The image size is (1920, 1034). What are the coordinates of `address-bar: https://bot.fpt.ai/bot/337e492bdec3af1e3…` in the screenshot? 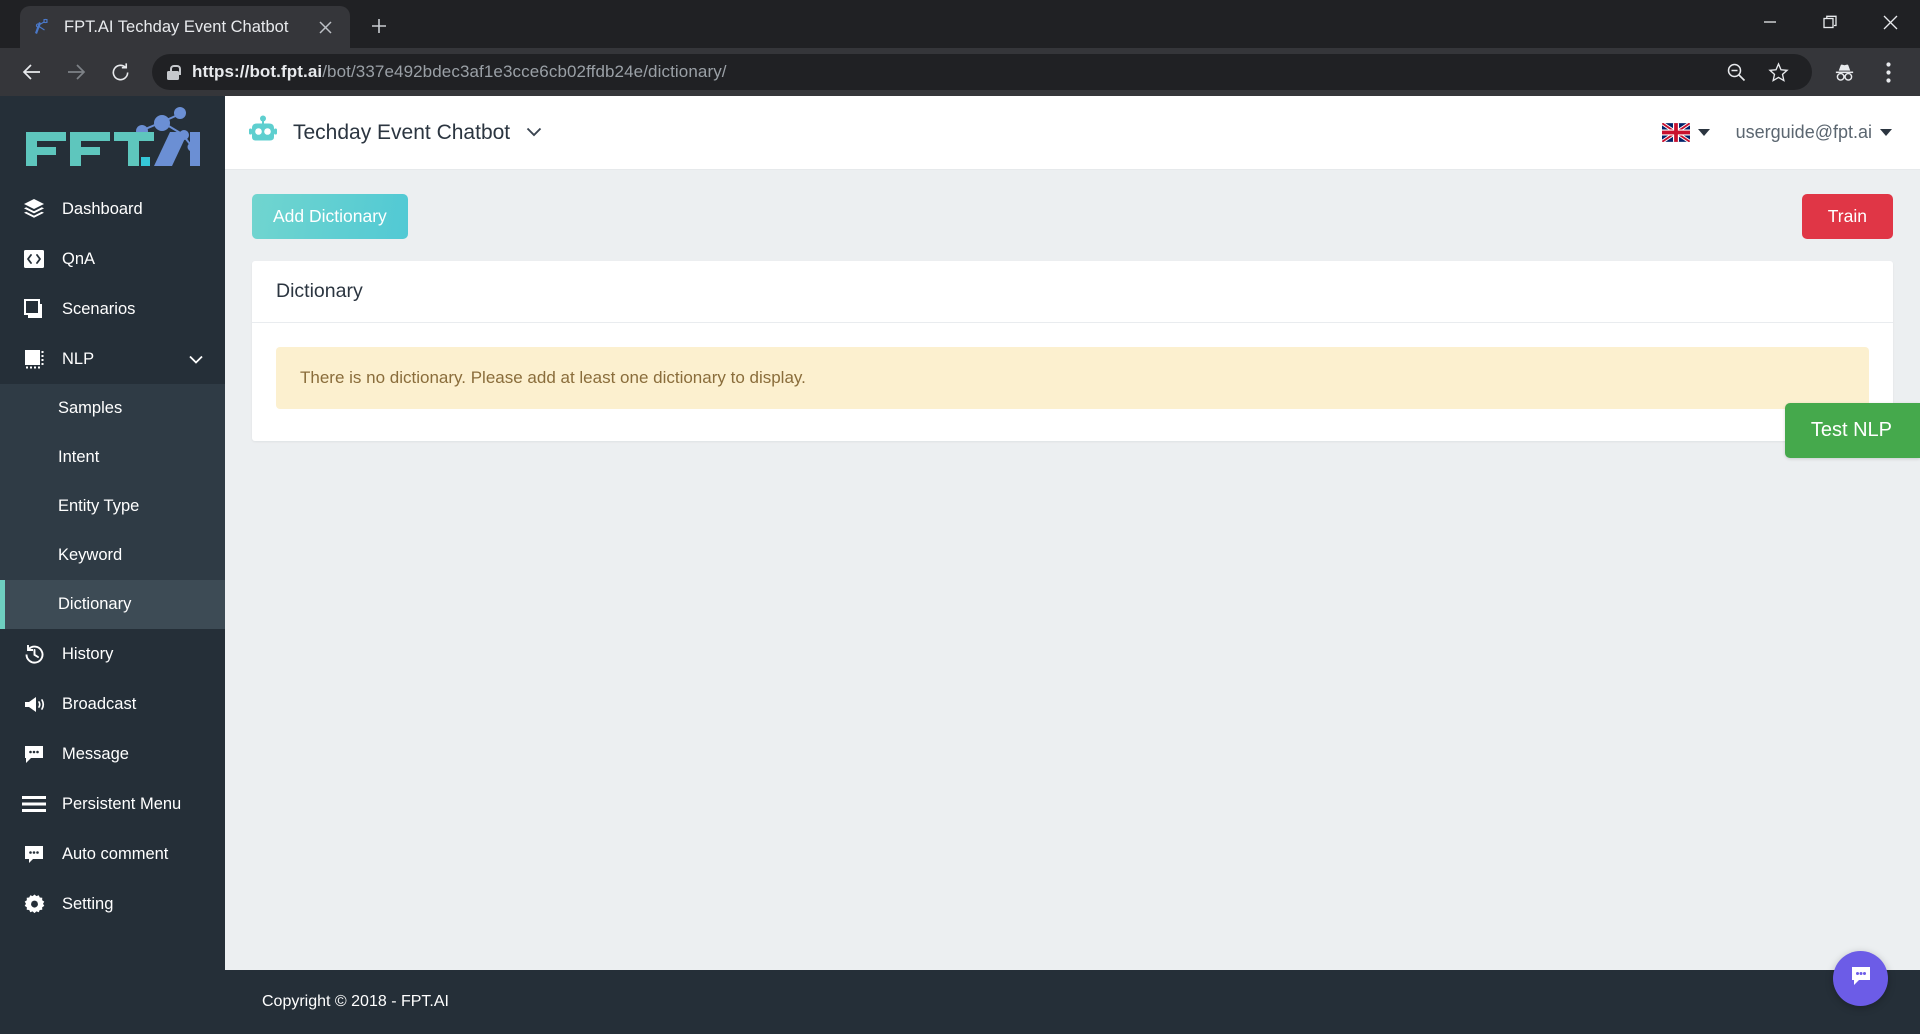 It's located at (982, 72).